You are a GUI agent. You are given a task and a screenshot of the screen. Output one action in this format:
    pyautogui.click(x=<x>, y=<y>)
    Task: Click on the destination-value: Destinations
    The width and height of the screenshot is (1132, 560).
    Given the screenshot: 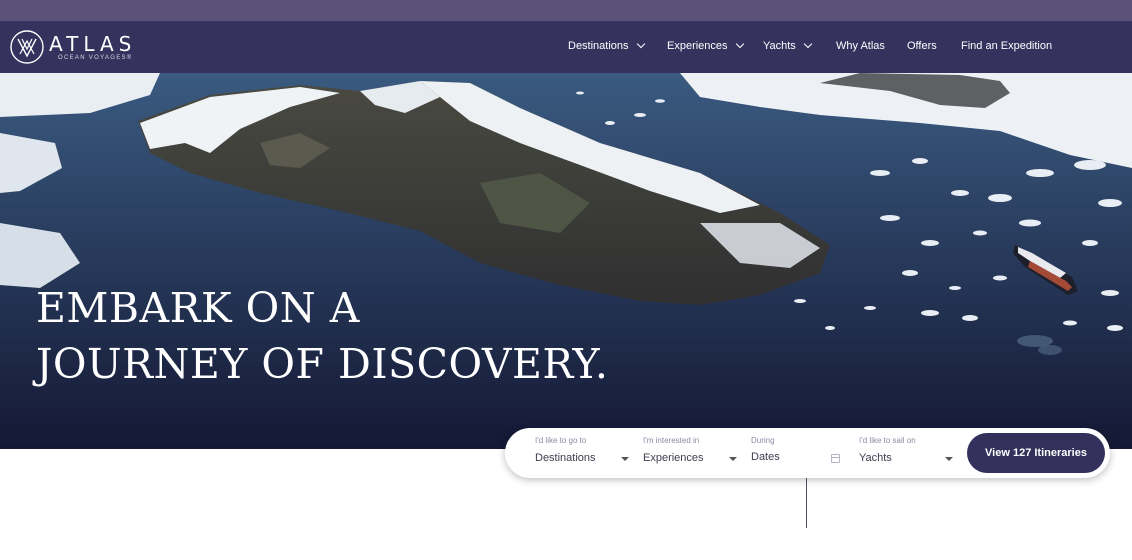 What is the action you would take?
    pyautogui.click(x=565, y=458)
    